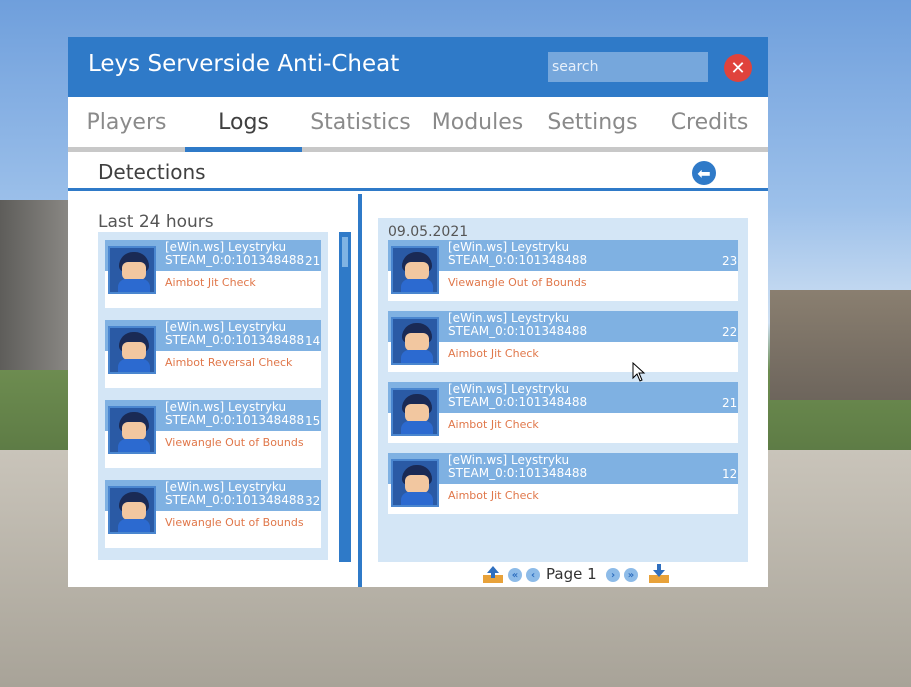 This screenshot has height=687, width=911. I want to click on last-page-button: », so click(631, 575).